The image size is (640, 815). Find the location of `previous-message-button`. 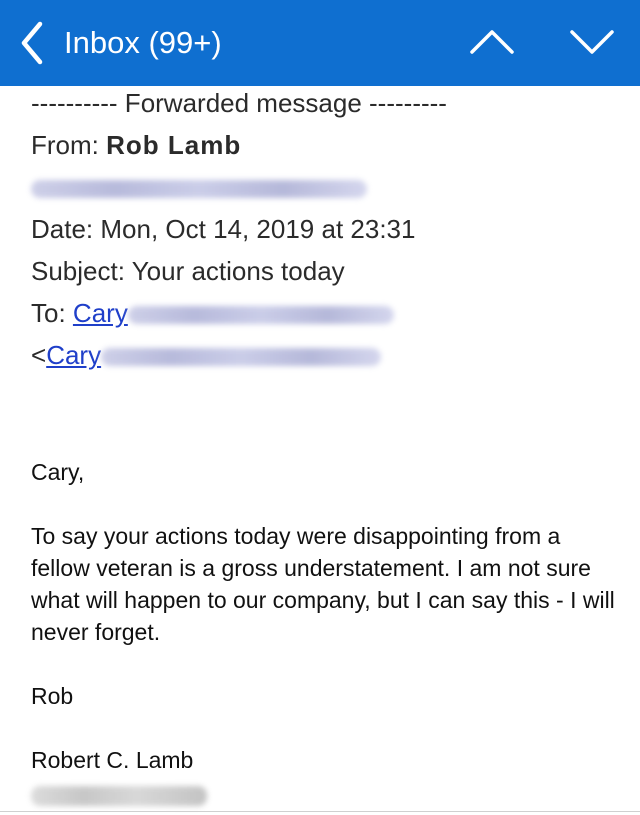

previous-message-button is located at coordinates (492, 42).